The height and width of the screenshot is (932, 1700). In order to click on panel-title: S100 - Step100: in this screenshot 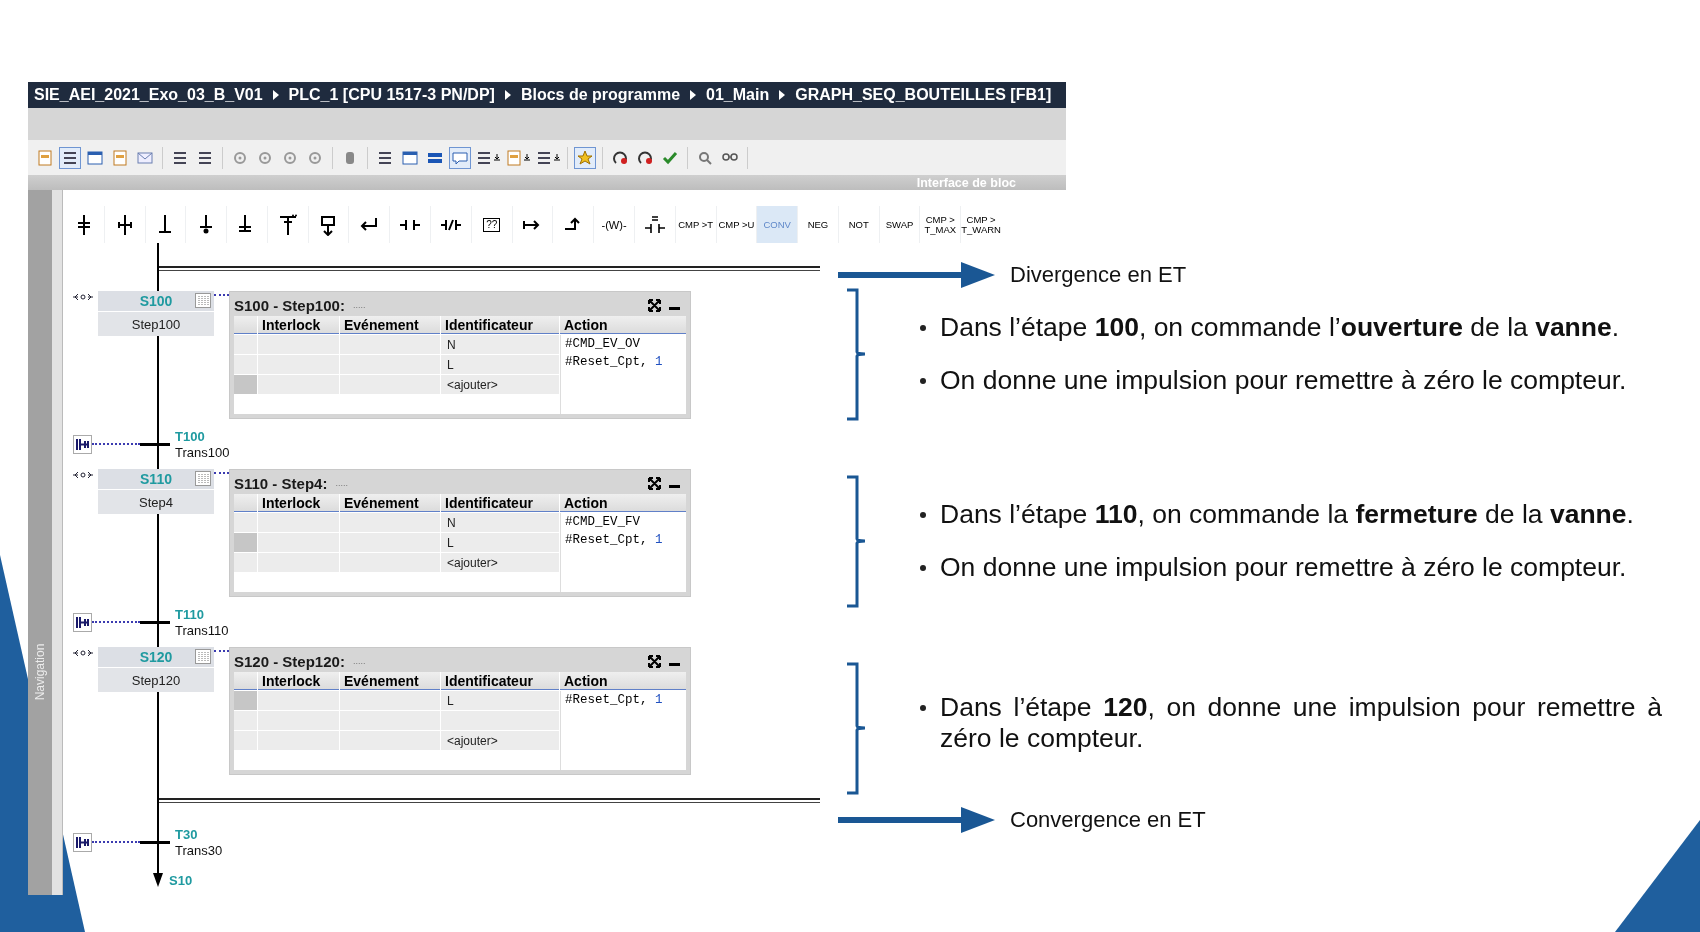, I will do `click(289, 305)`.